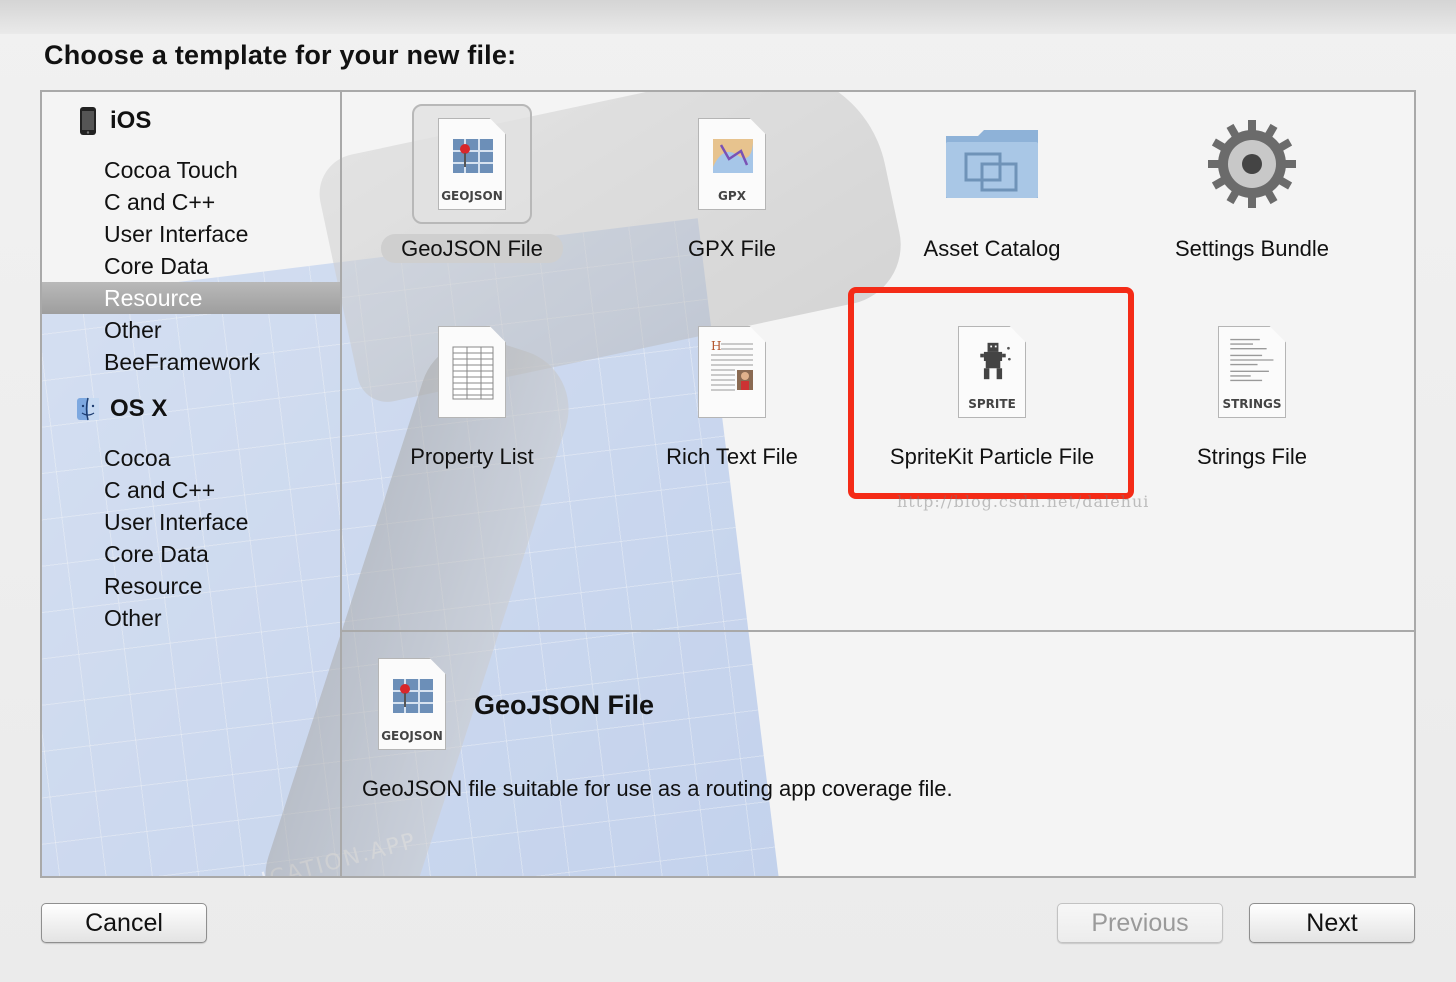 The height and width of the screenshot is (982, 1456). What do you see at coordinates (732, 456) in the screenshot?
I see `template-label: Rich Text File` at bounding box center [732, 456].